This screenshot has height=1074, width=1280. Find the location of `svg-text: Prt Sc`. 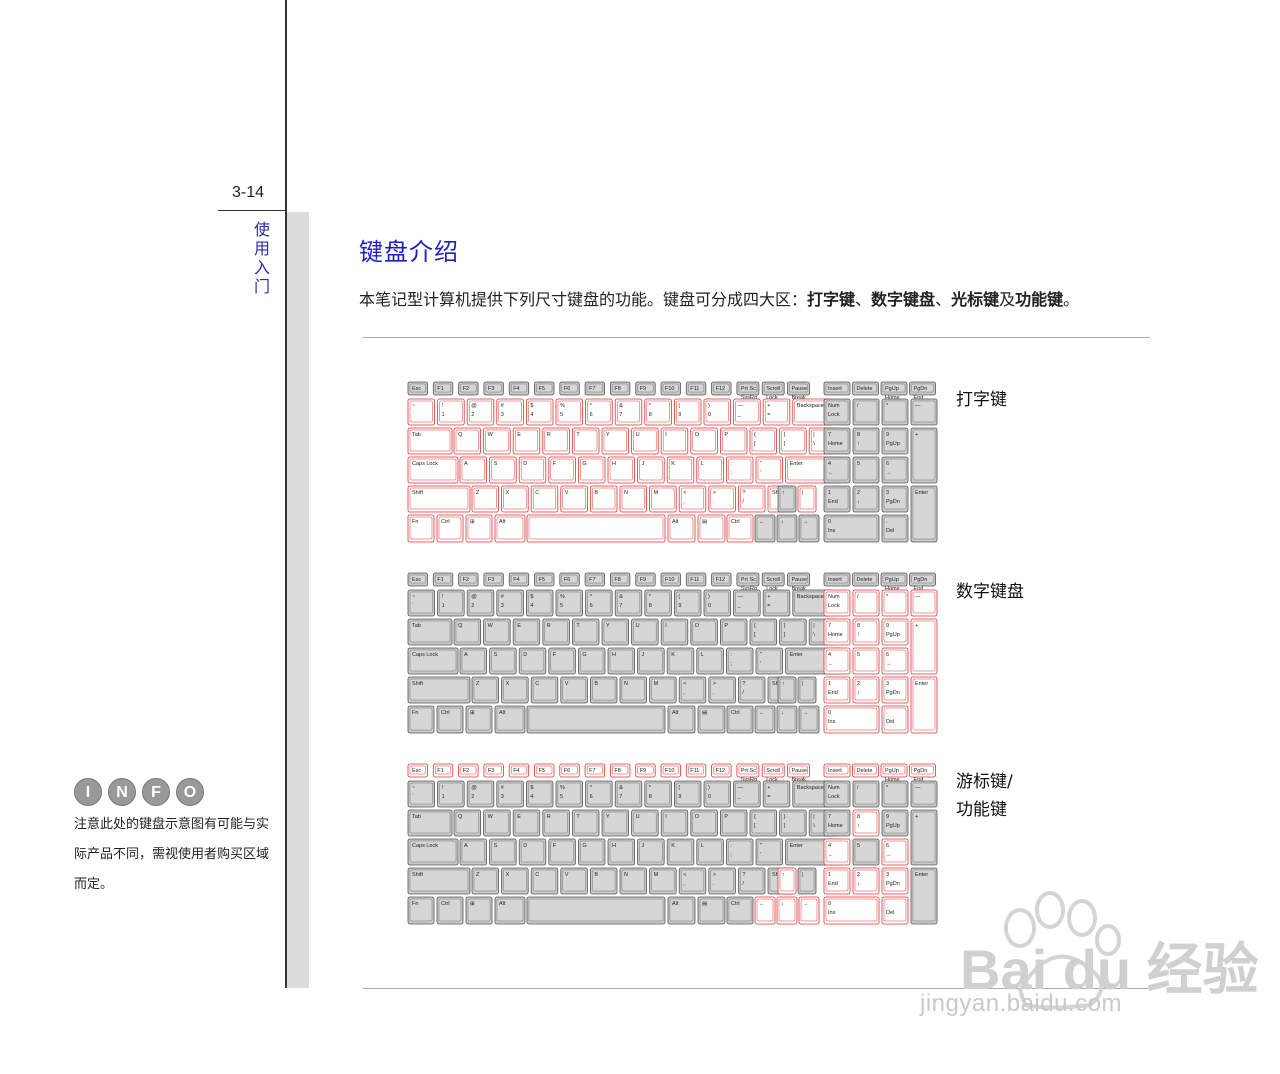

svg-text: Prt Sc is located at coordinates (748, 771).